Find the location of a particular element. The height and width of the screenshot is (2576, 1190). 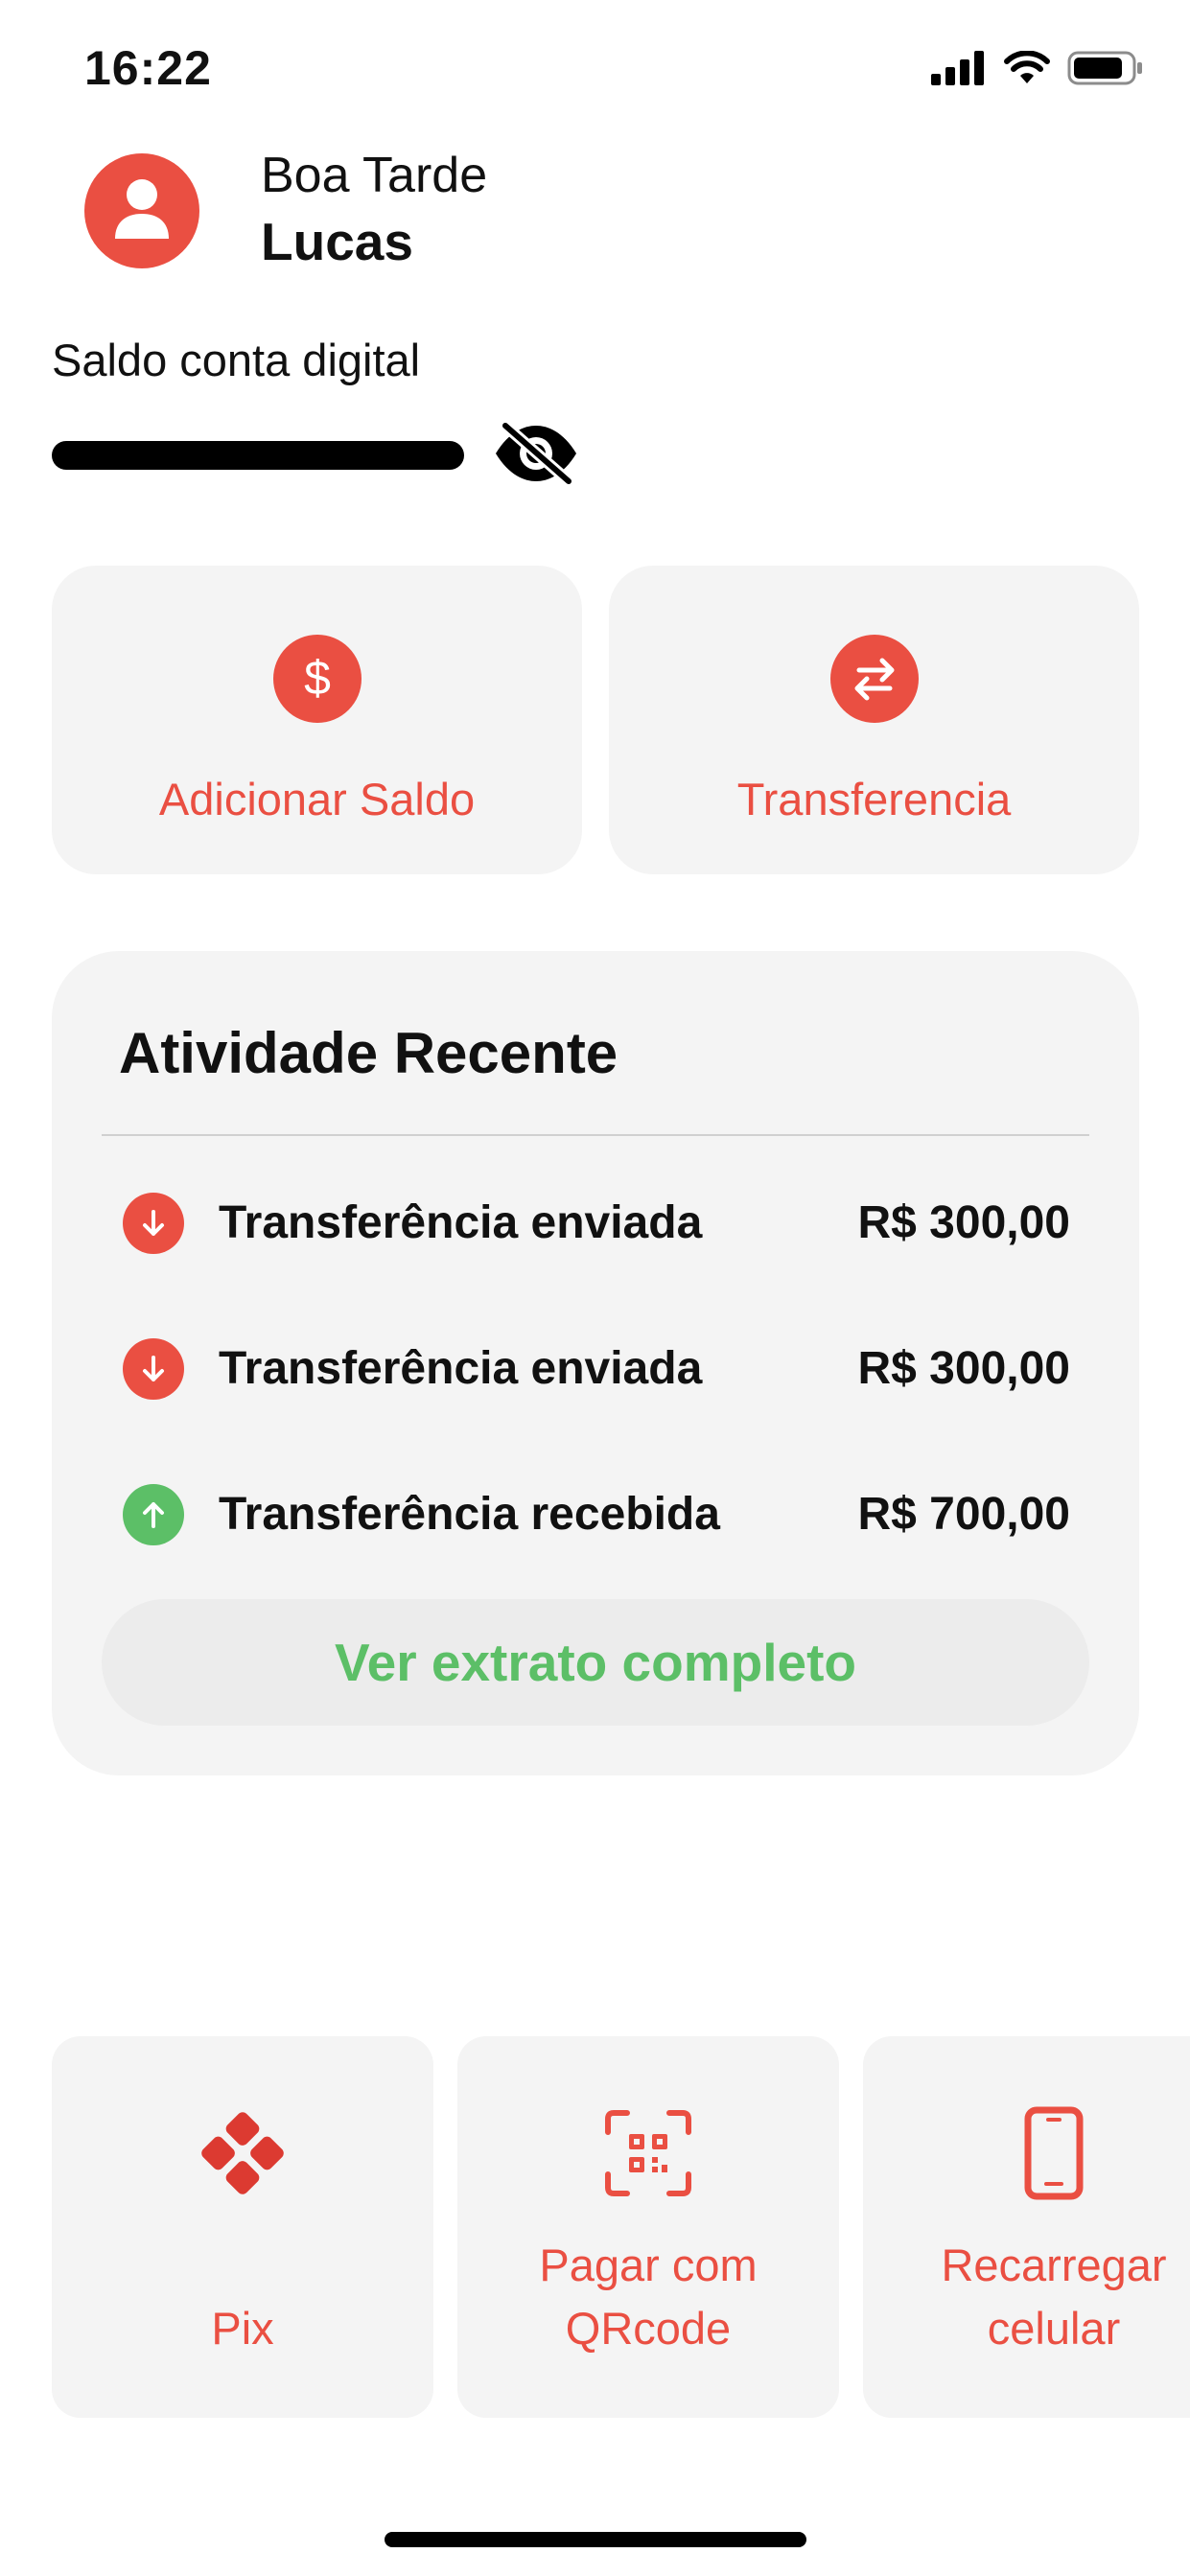

add-balance-button: $ Adicionar Saldo is located at coordinates (317, 720).